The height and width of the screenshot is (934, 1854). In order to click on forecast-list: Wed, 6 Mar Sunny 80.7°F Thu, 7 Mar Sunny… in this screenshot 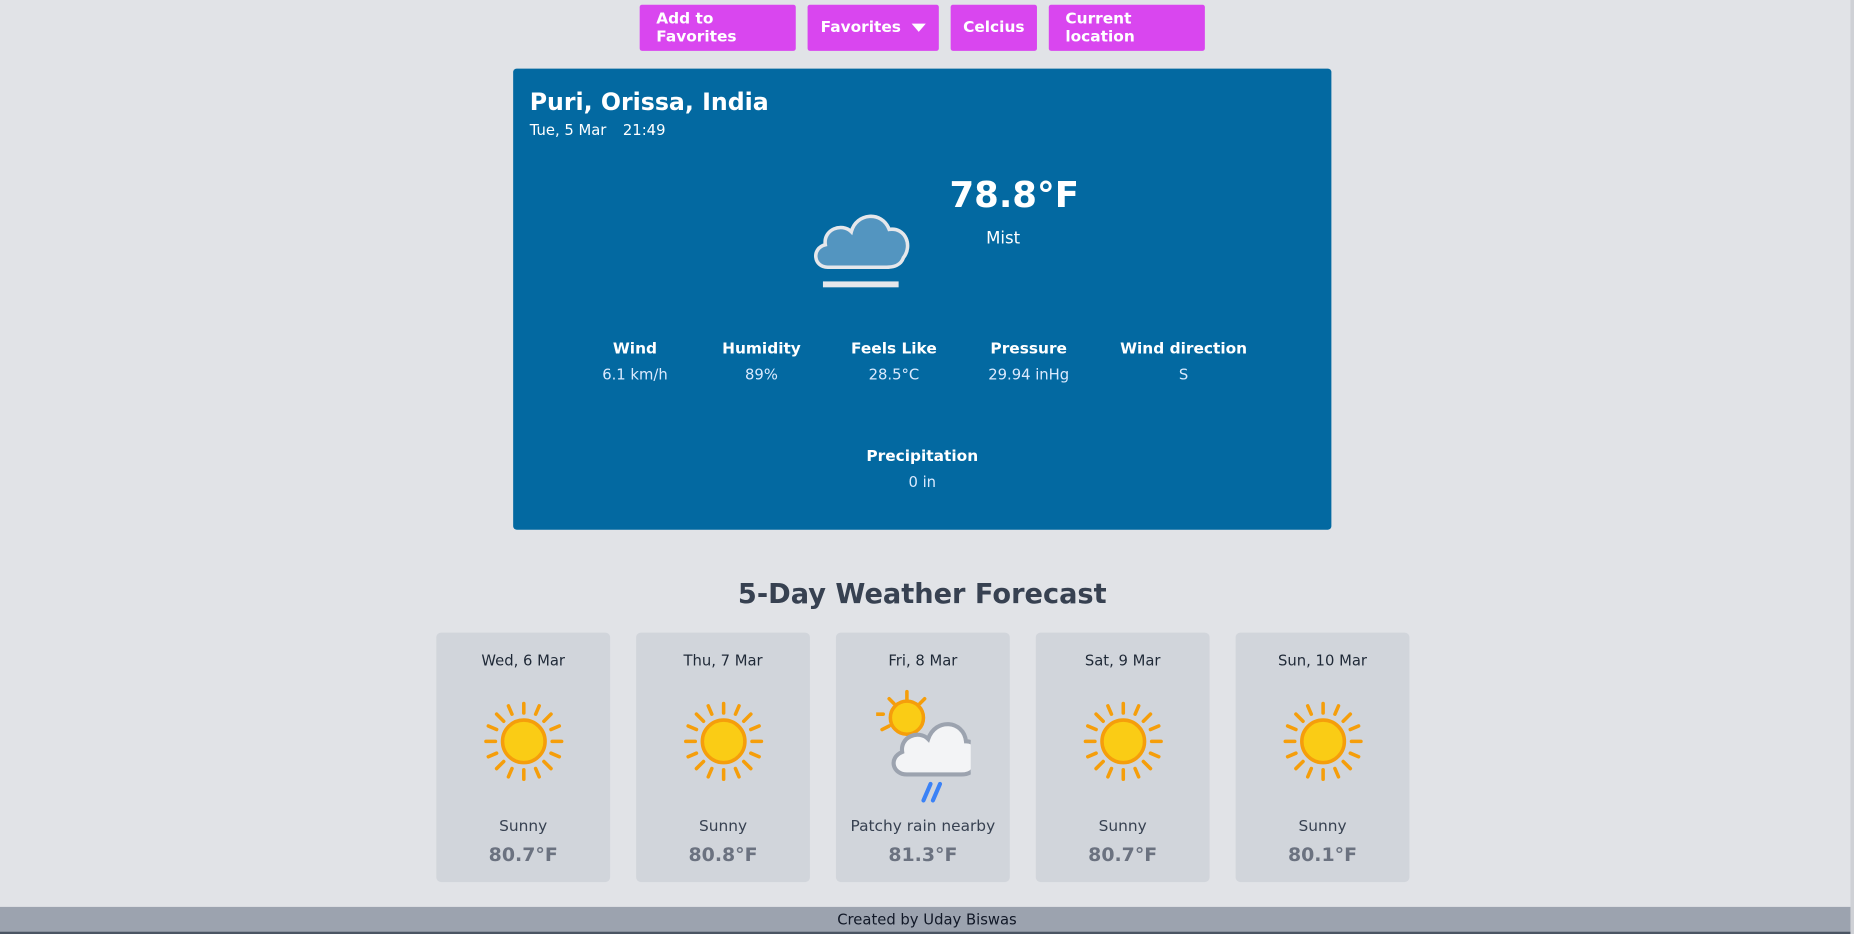, I will do `click(923, 757)`.